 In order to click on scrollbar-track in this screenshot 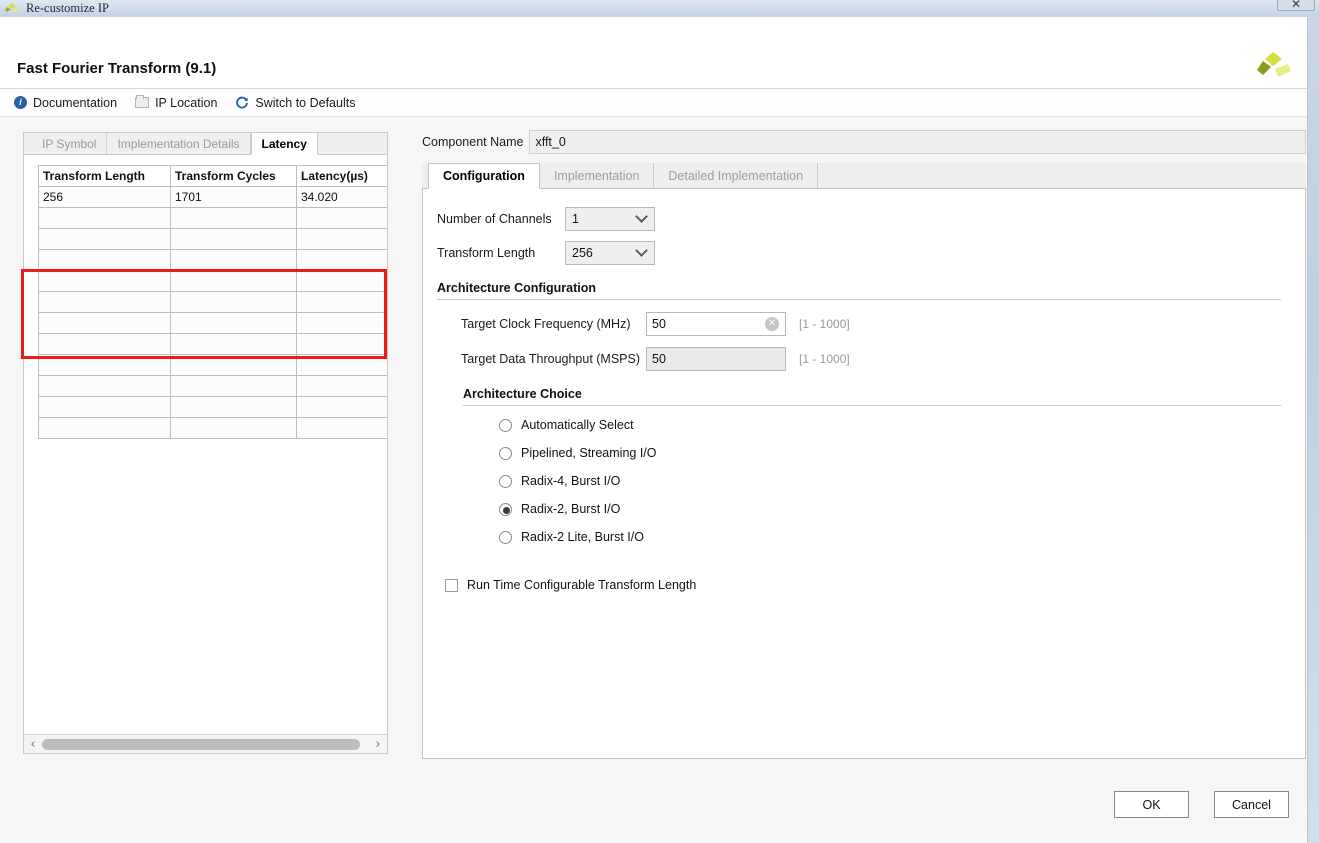, I will do `click(205, 744)`.